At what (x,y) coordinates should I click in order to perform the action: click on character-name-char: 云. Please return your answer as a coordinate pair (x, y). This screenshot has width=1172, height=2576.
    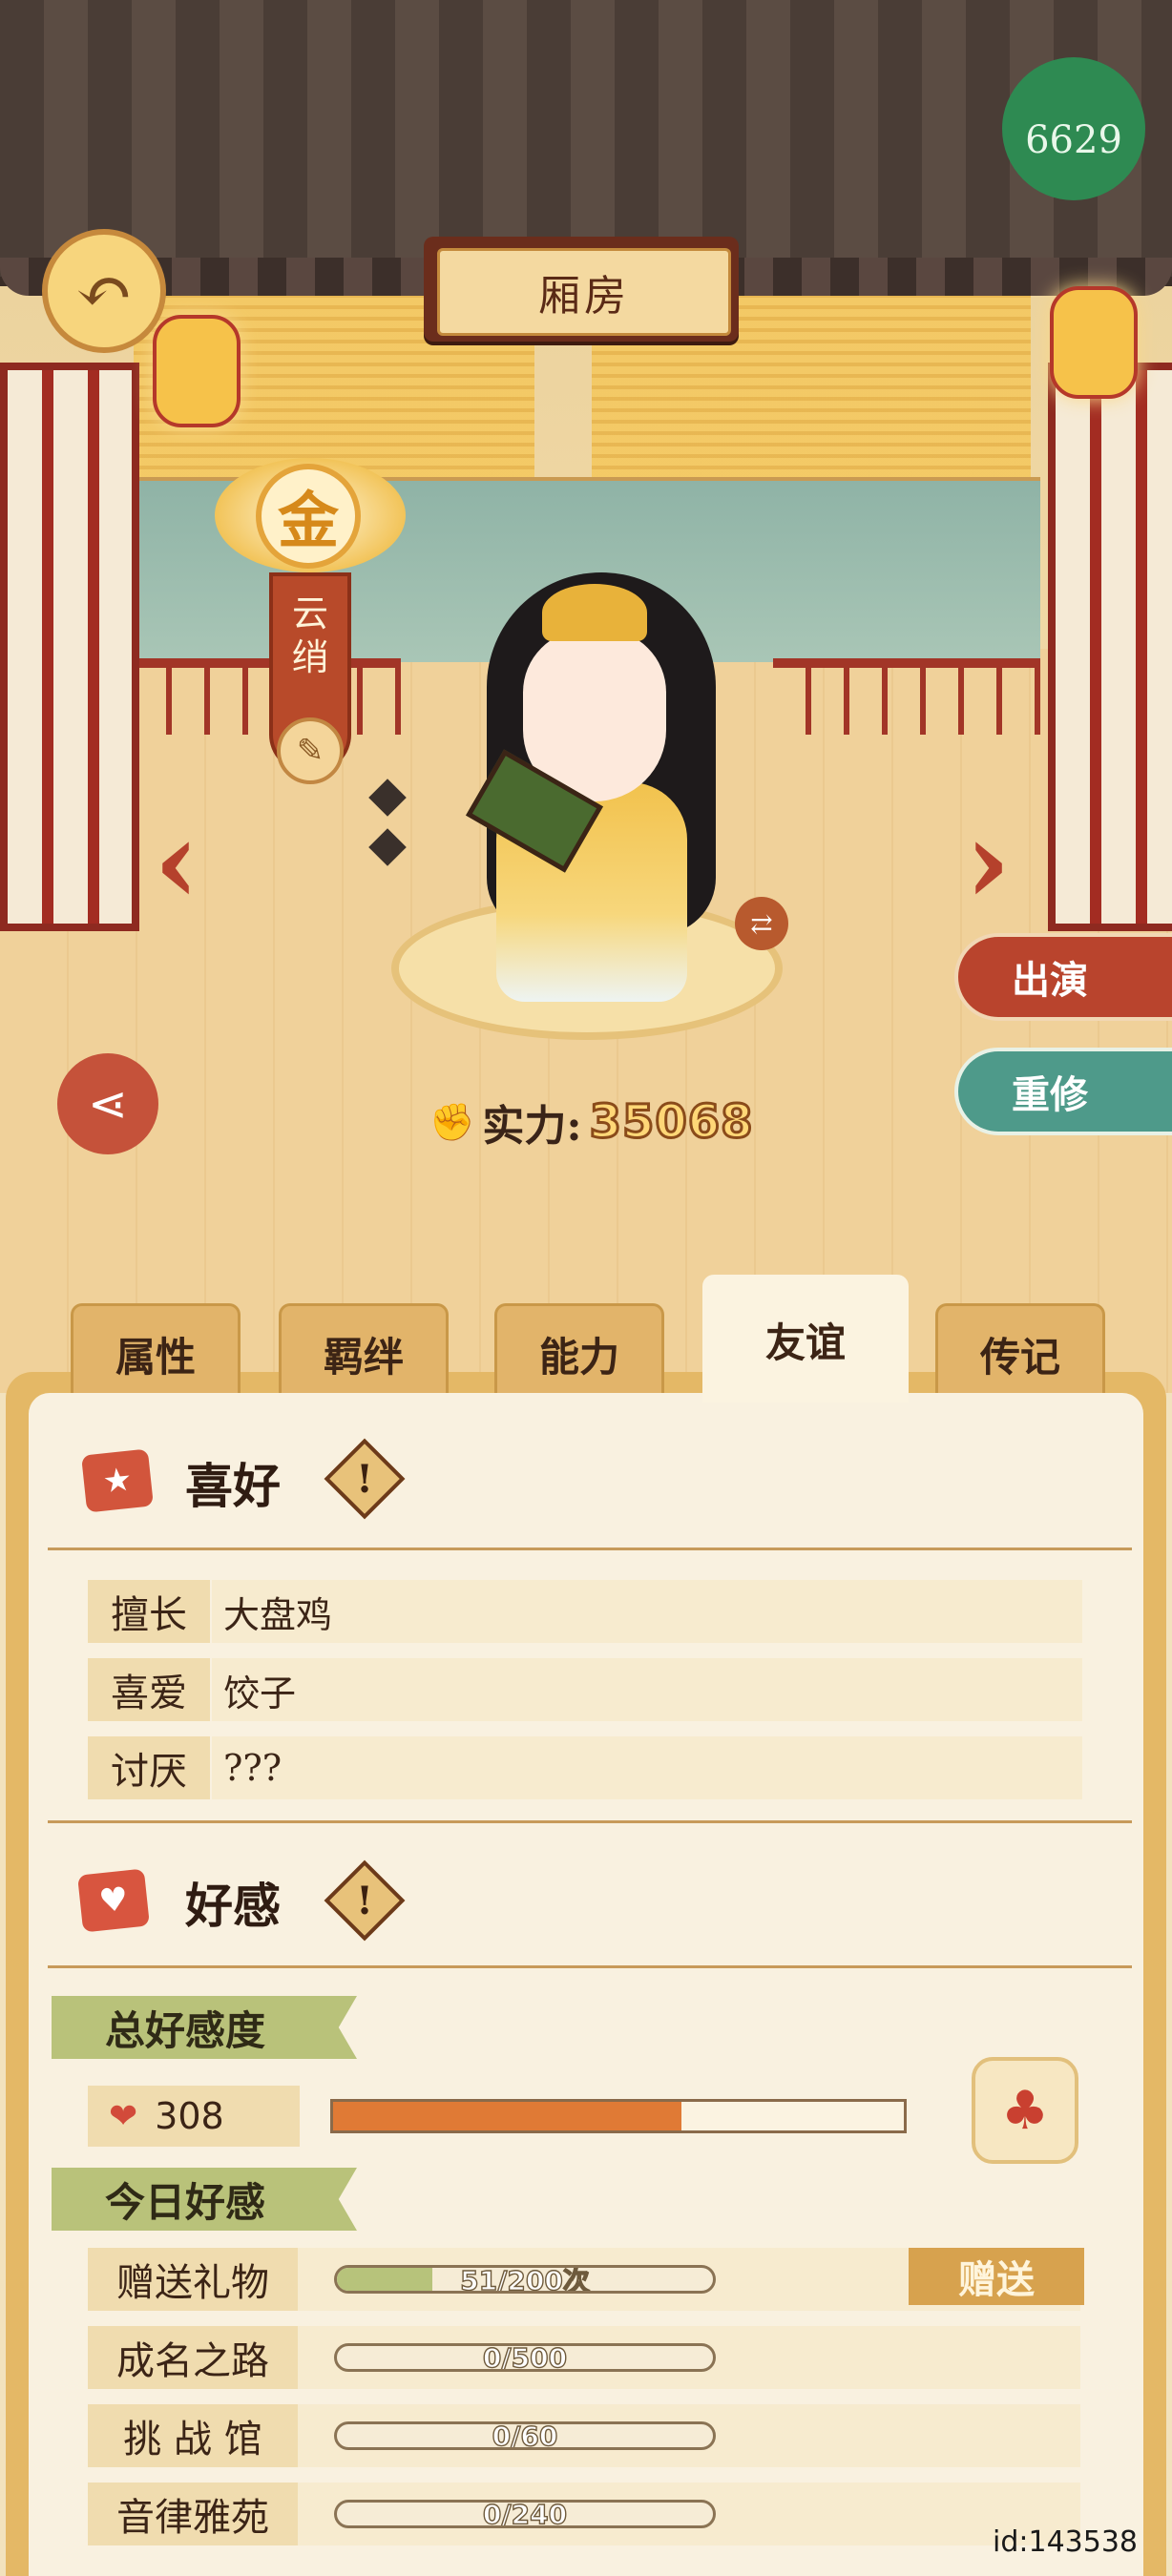
    Looking at the image, I should click on (309, 613).